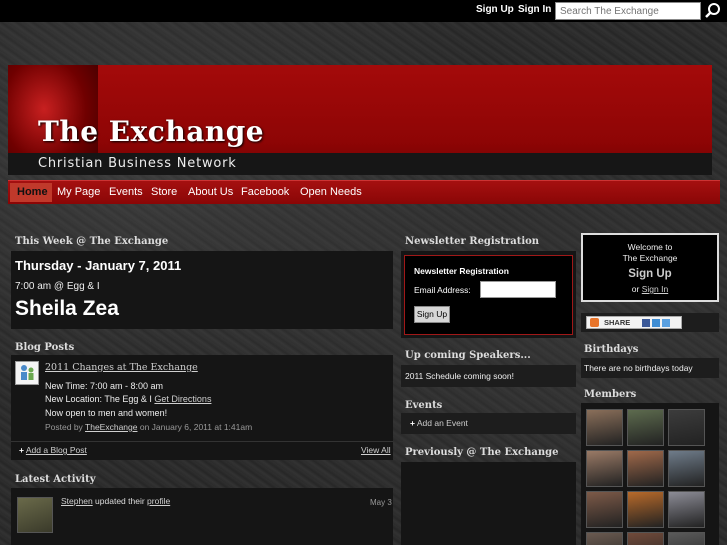  Describe the element at coordinates (106, 413) in the screenshot. I see `blog-post-line3: Now open to men and women!` at that location.